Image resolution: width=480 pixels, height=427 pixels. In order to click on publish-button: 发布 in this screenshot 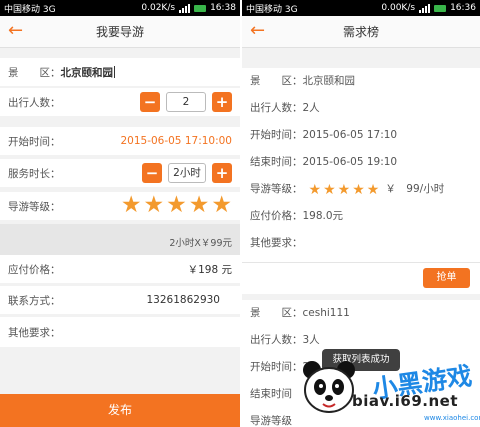, I will do `click(120, 410)`.